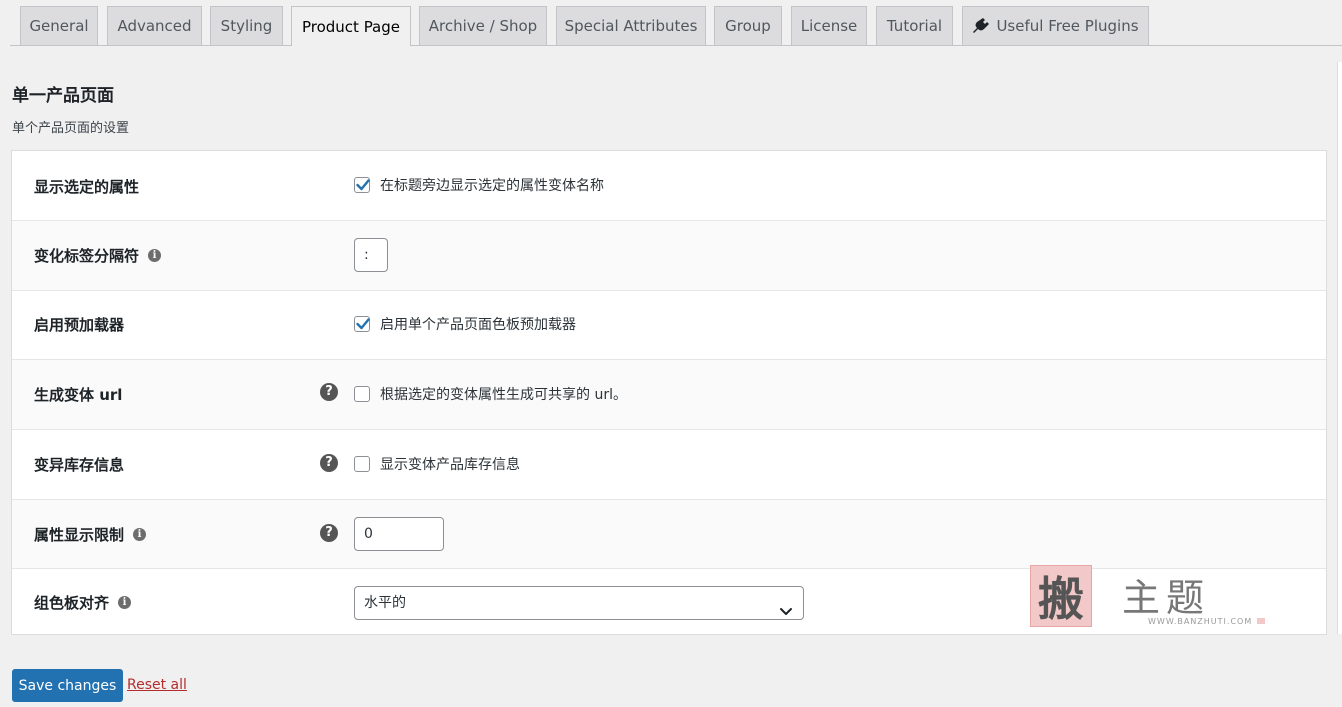  I want to click on setting-row-swatch-align: 组色板对齐 i 水平的 搬 主题 WWW.BANZHUTI.COM, so click(669, 599).